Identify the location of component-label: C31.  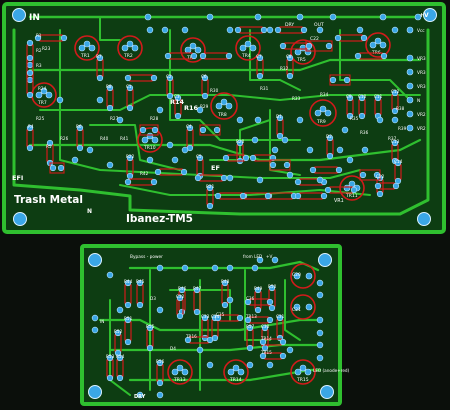
(280, 316).